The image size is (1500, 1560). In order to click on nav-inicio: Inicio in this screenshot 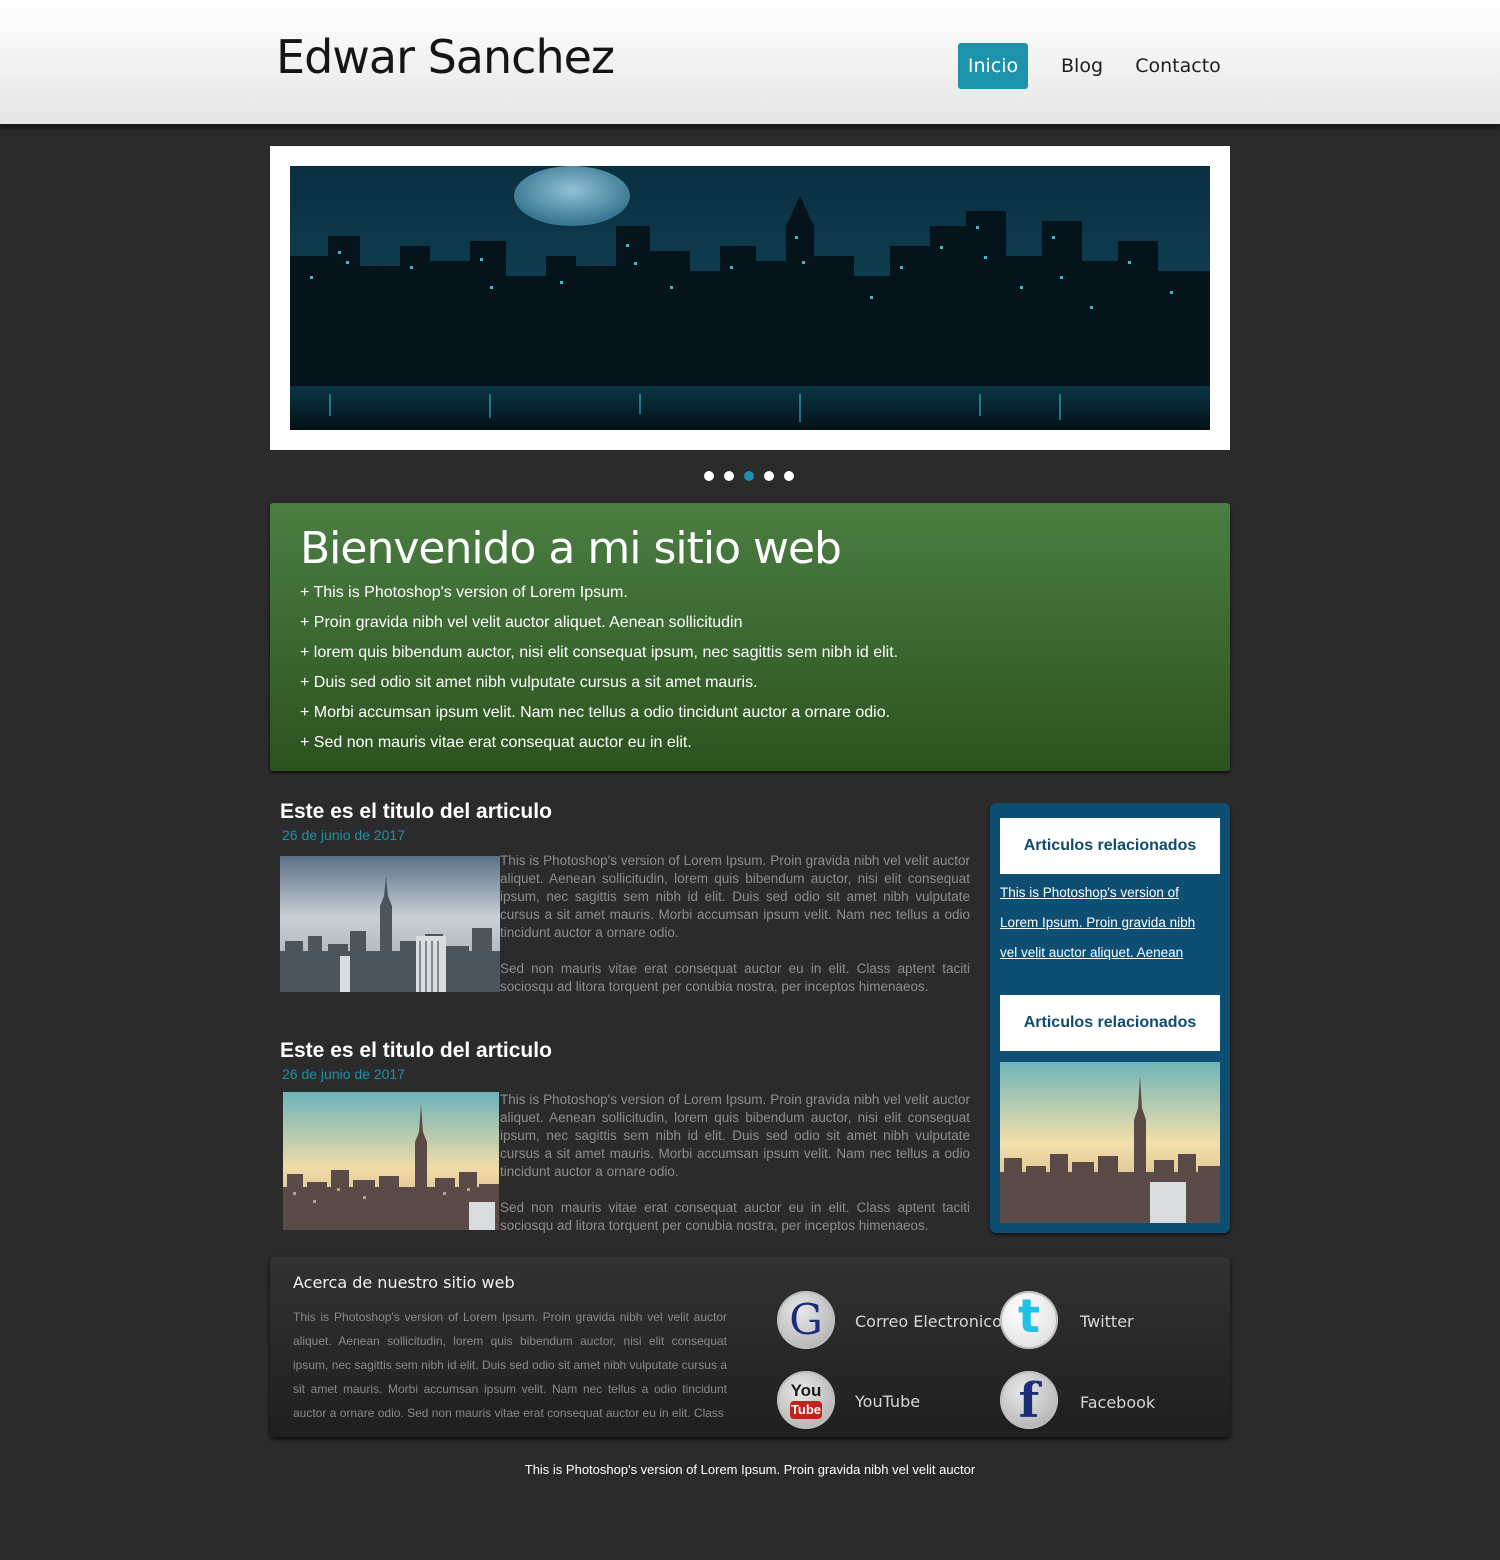, I will do `click(993, 66)`.